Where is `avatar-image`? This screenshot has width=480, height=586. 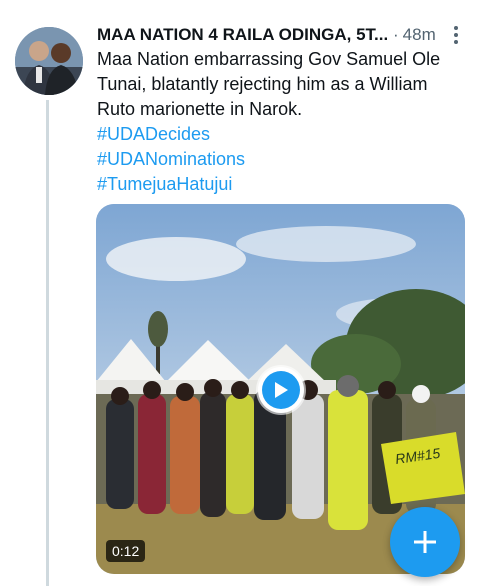
avatar-image is located at coordinates (49, 61).